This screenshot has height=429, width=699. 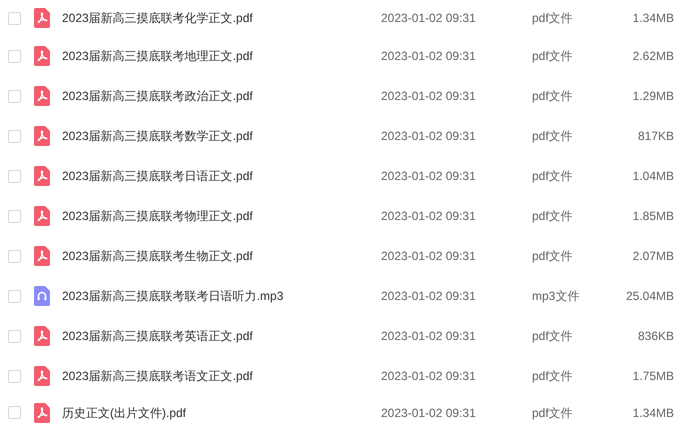 I want to click on file-type: mp3文件, so click(x=556, y=296).